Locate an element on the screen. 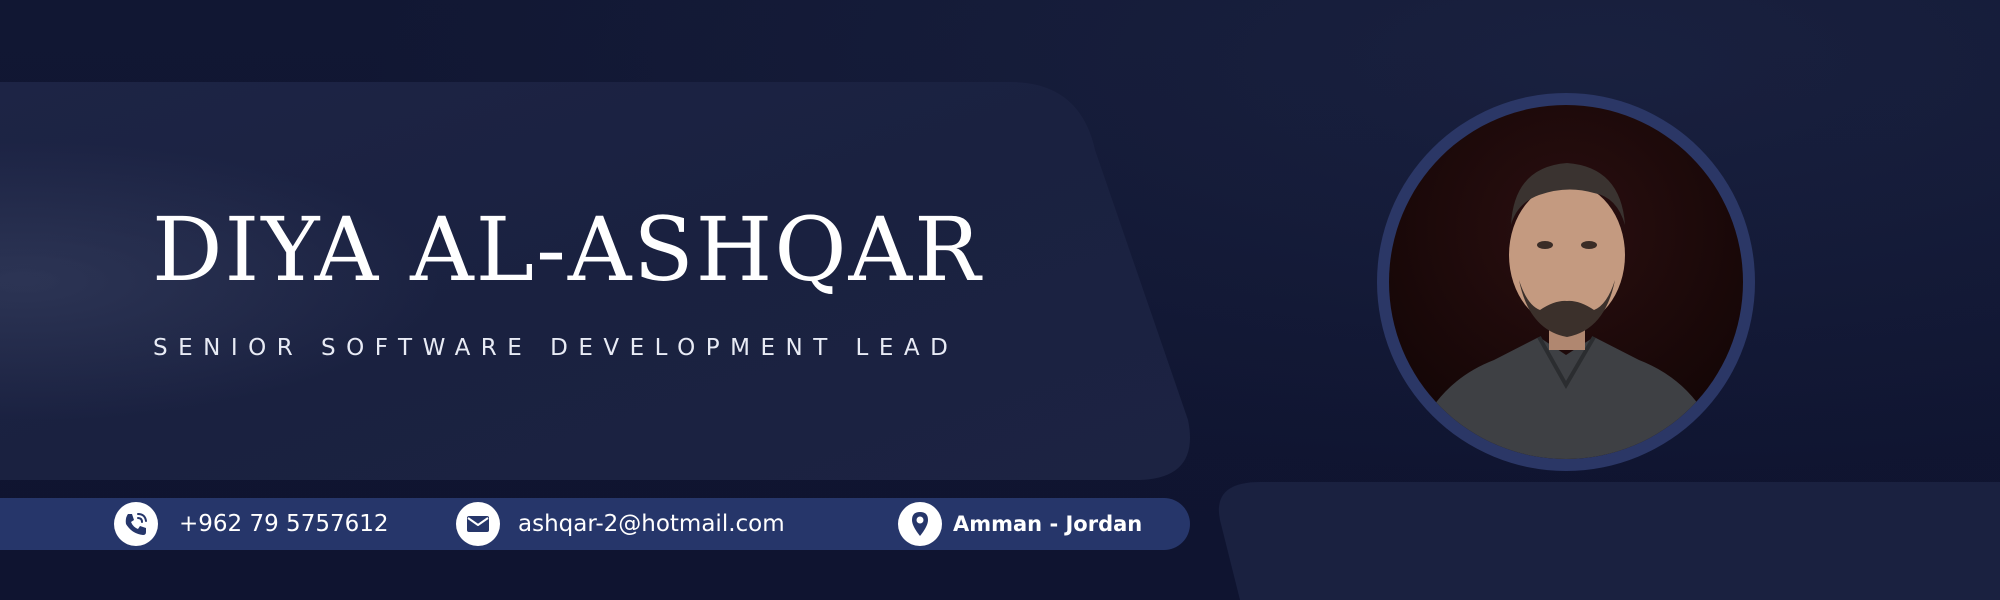 The image size is (2000, 600). location-pin-icon is located at coordinates (920, 524).